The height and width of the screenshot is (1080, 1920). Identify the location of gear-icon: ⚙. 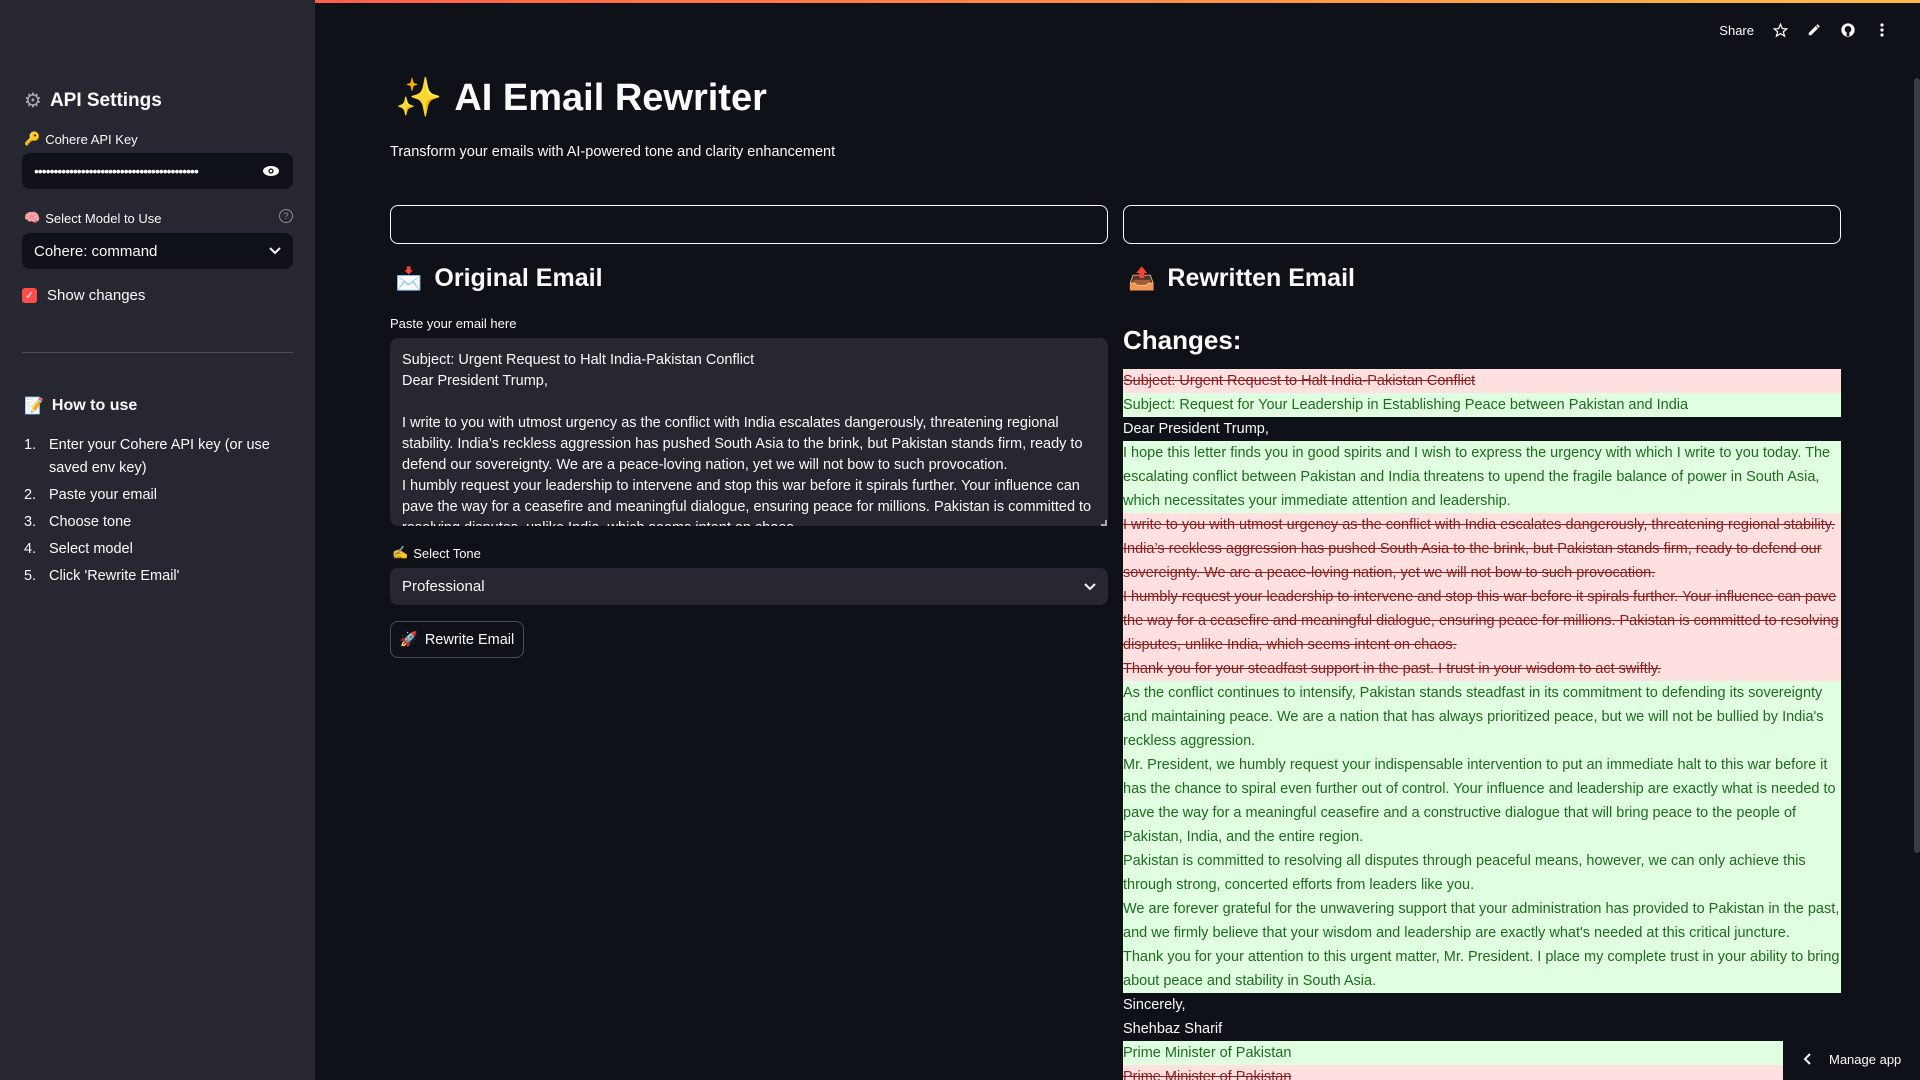
(33, 101).